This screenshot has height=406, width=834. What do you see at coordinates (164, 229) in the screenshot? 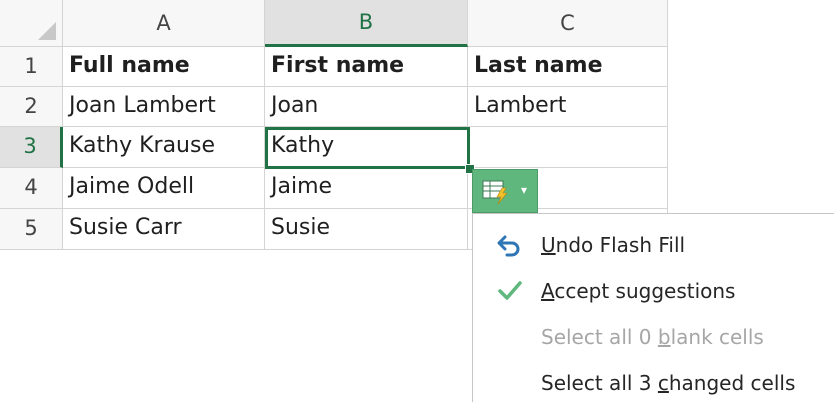
I see `cell-a5: Susie Carr` at bounding box center [164, 229].